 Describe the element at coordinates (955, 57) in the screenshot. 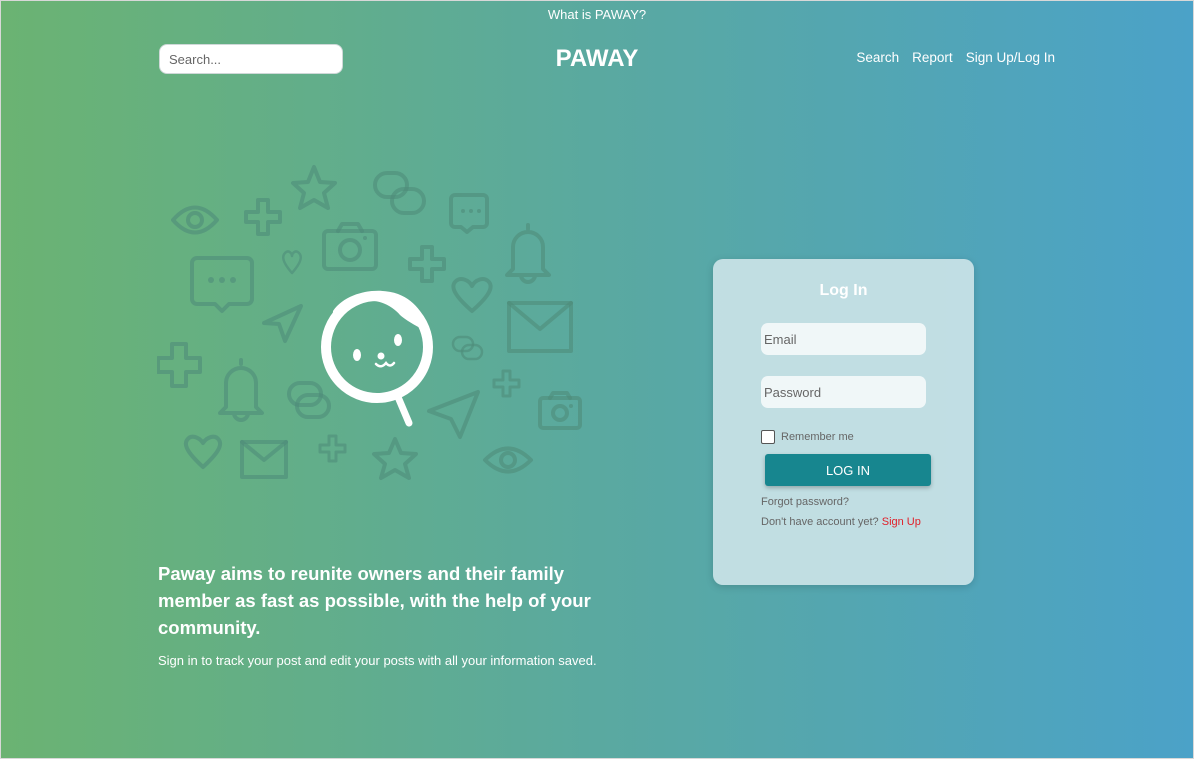

I see `top-nav: Search Report Sign Up/Log In` at that location.